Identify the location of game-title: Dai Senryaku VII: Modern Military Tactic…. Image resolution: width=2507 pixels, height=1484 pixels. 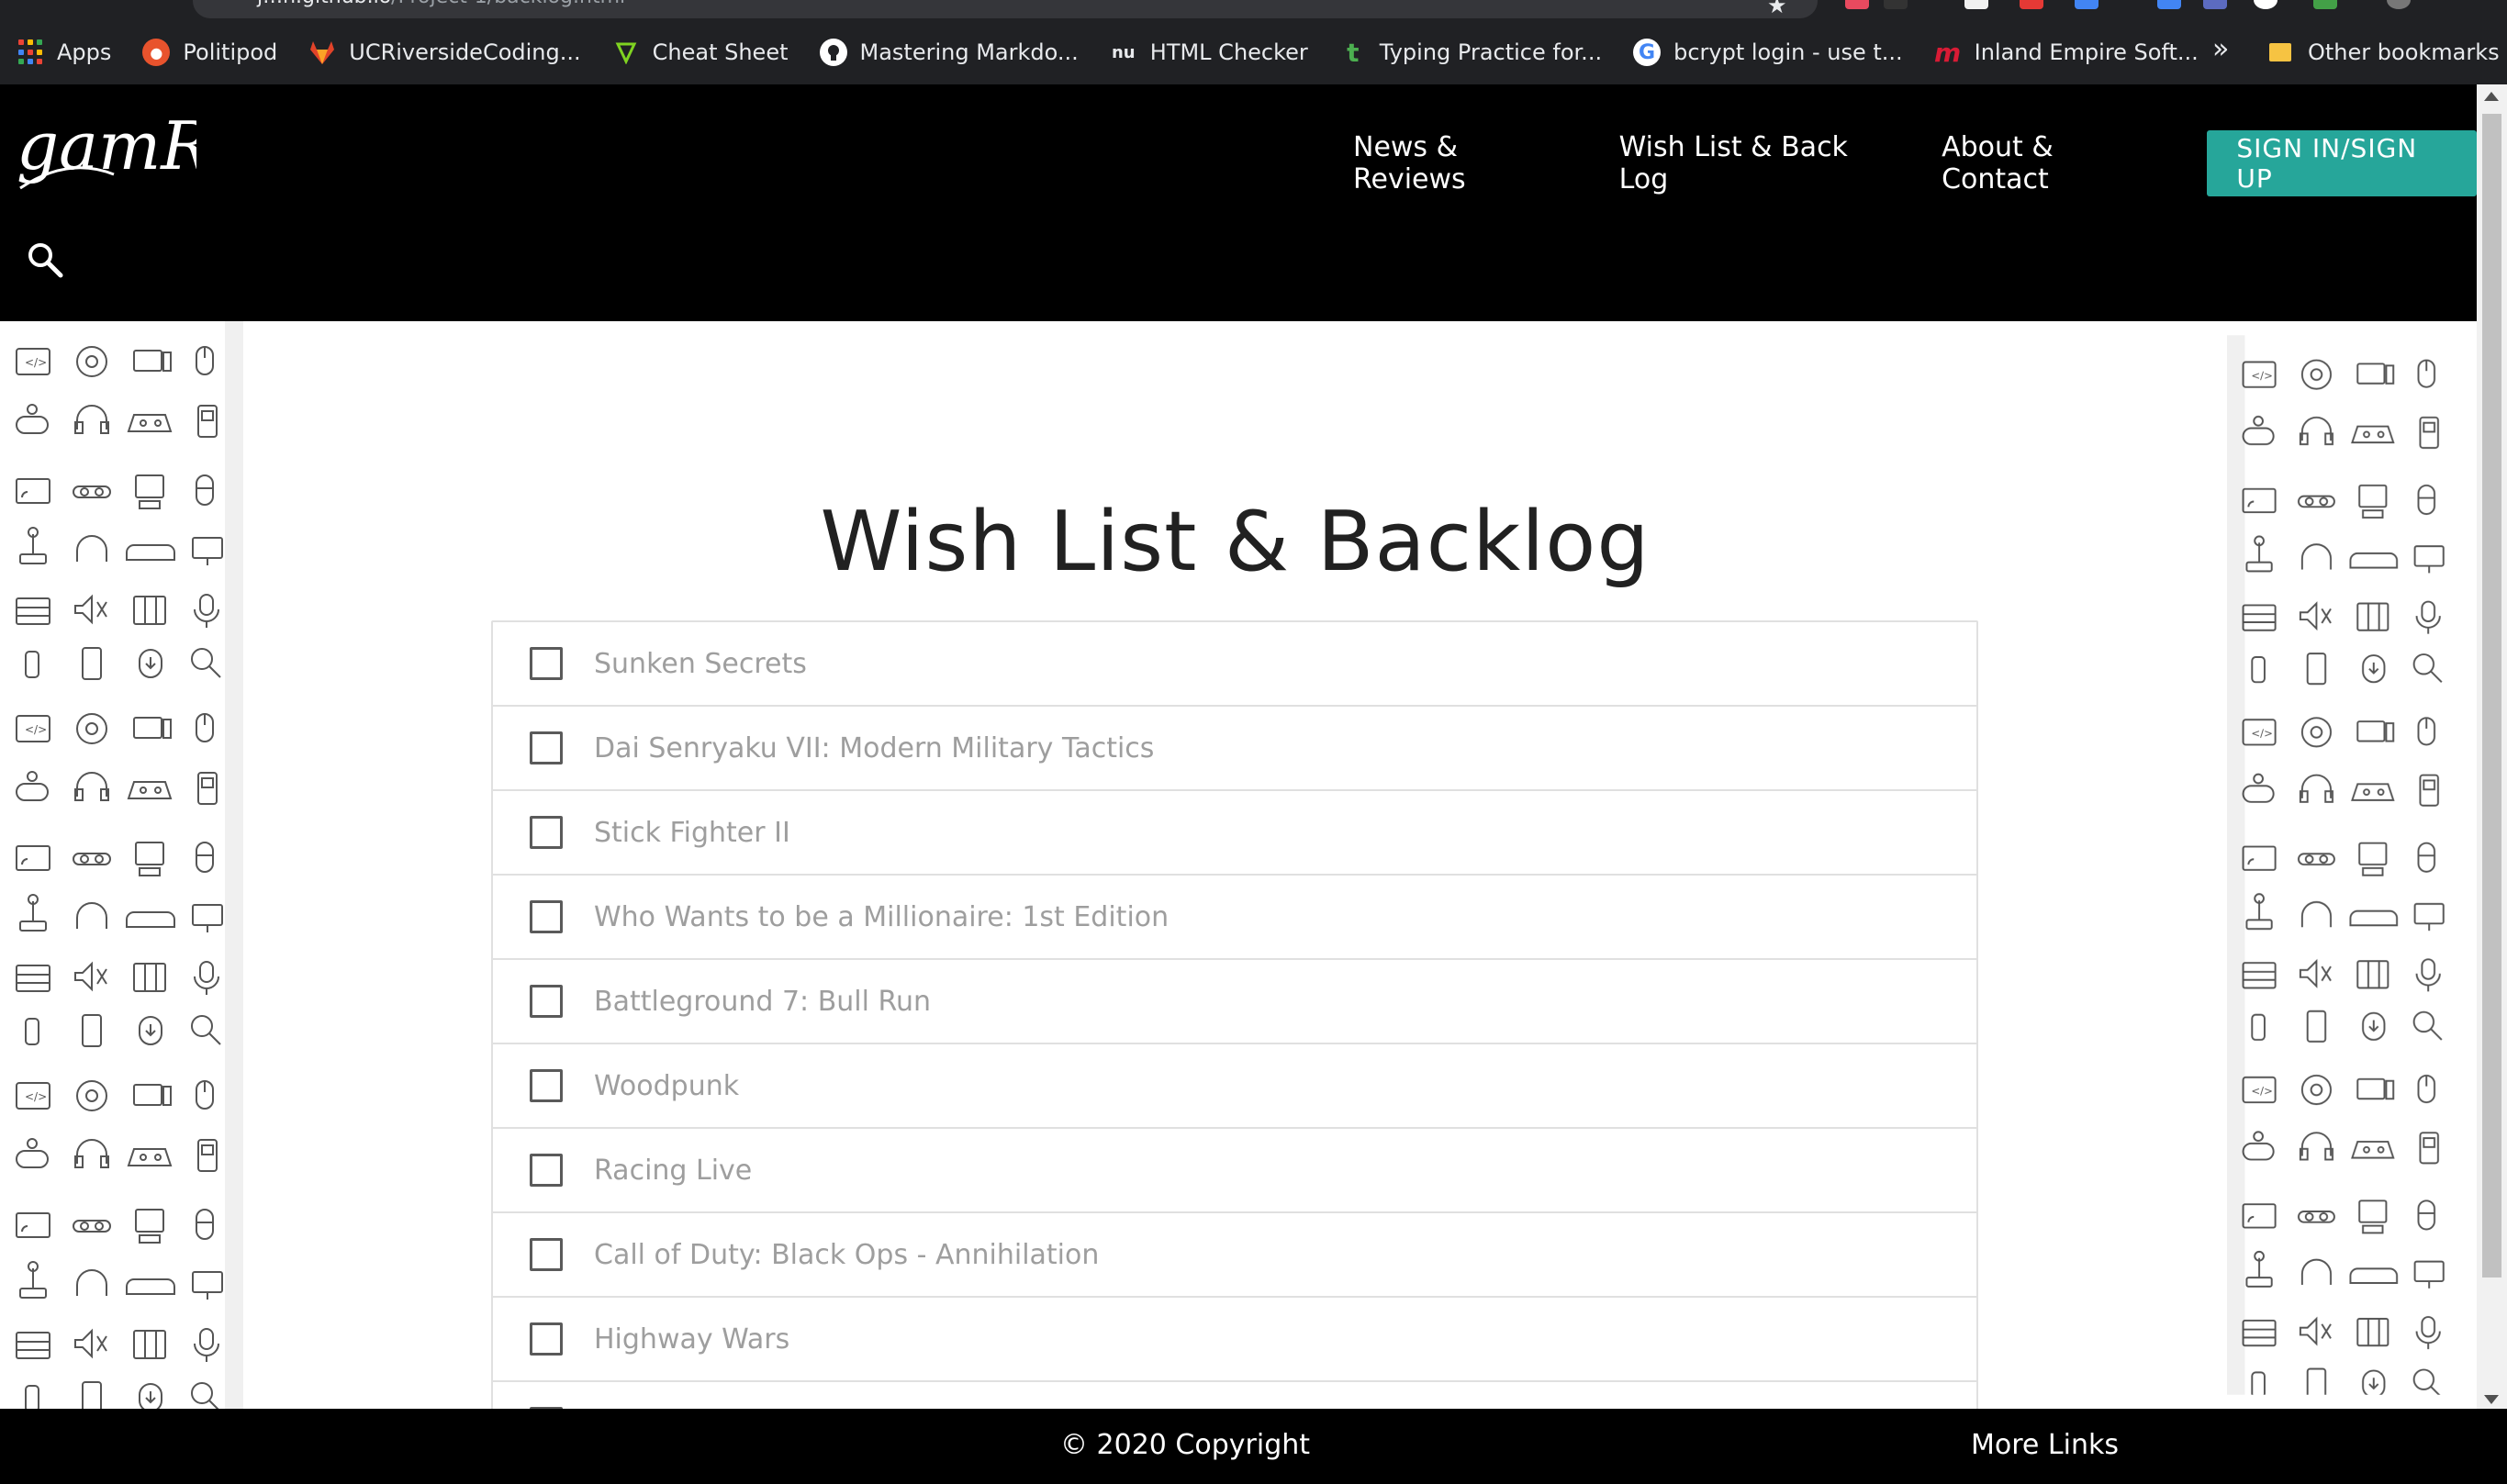
(874, 747).